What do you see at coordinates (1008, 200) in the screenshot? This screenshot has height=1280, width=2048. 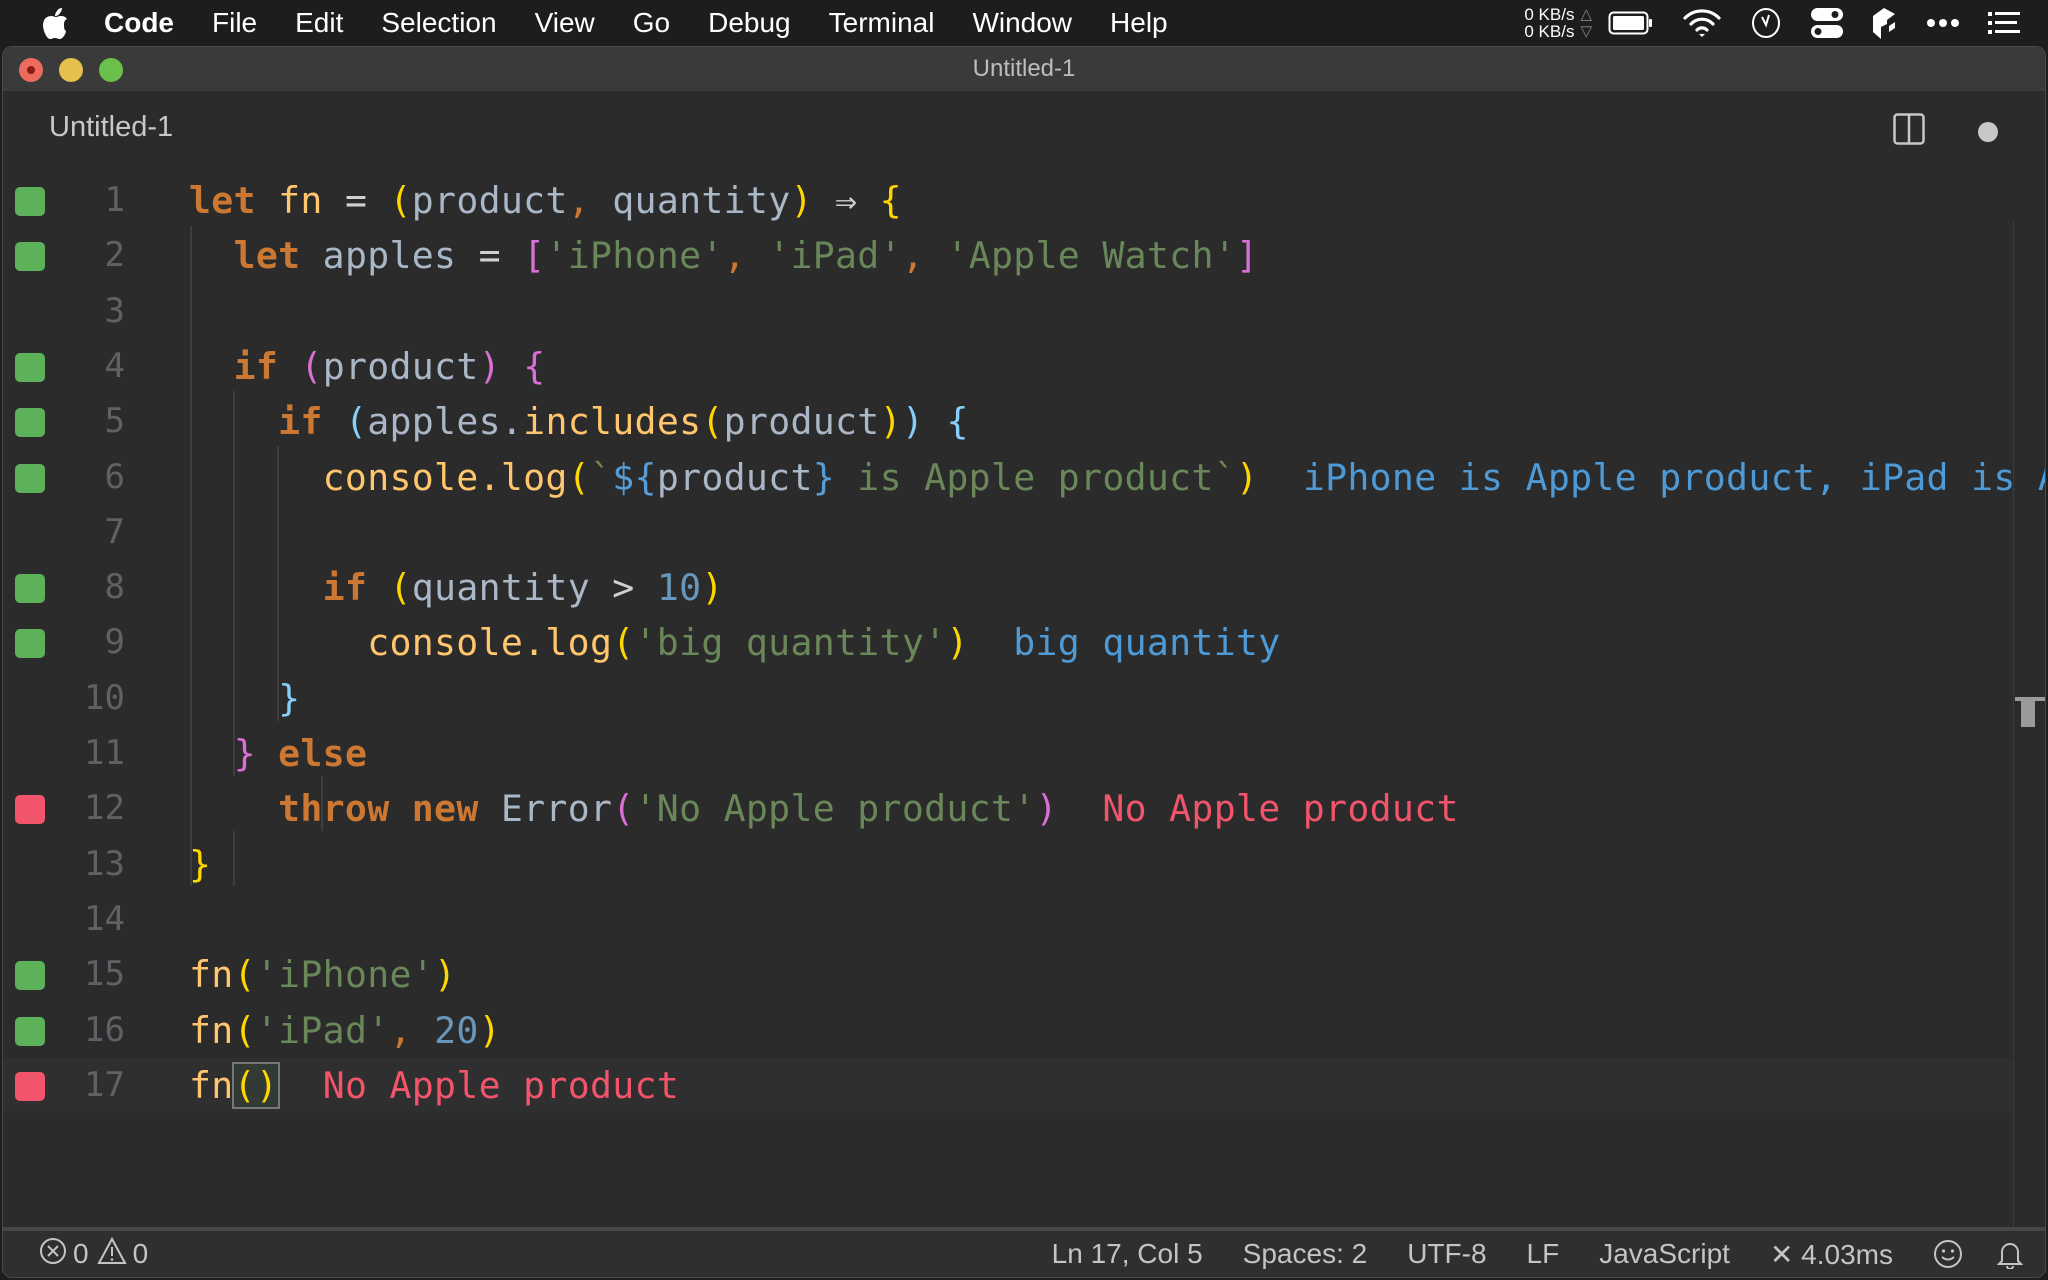 I see `code-line-1: 1 let fn = (product, quantity) ⇒ {` at bounding box center [1008, 200].